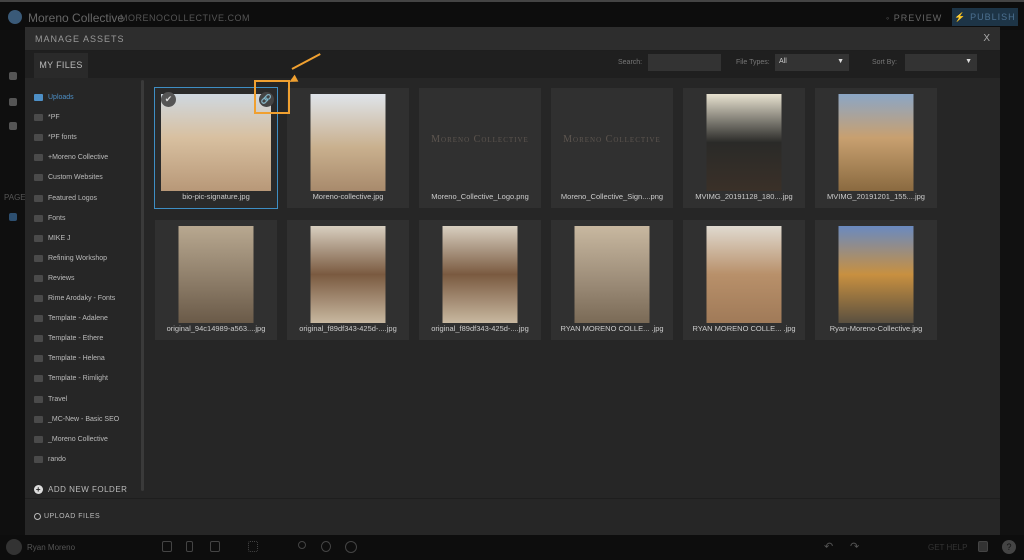  Describe the element at coordinates (15, 17) in the screenshot. I see `logo-icon` at that location.